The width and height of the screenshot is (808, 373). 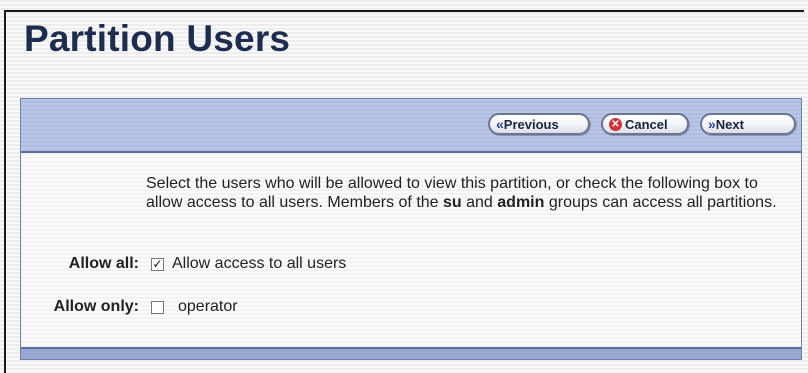 I want to click on allow-all-row: Allow all: ✓ Allow access to all users, so click(x=184, y=264).